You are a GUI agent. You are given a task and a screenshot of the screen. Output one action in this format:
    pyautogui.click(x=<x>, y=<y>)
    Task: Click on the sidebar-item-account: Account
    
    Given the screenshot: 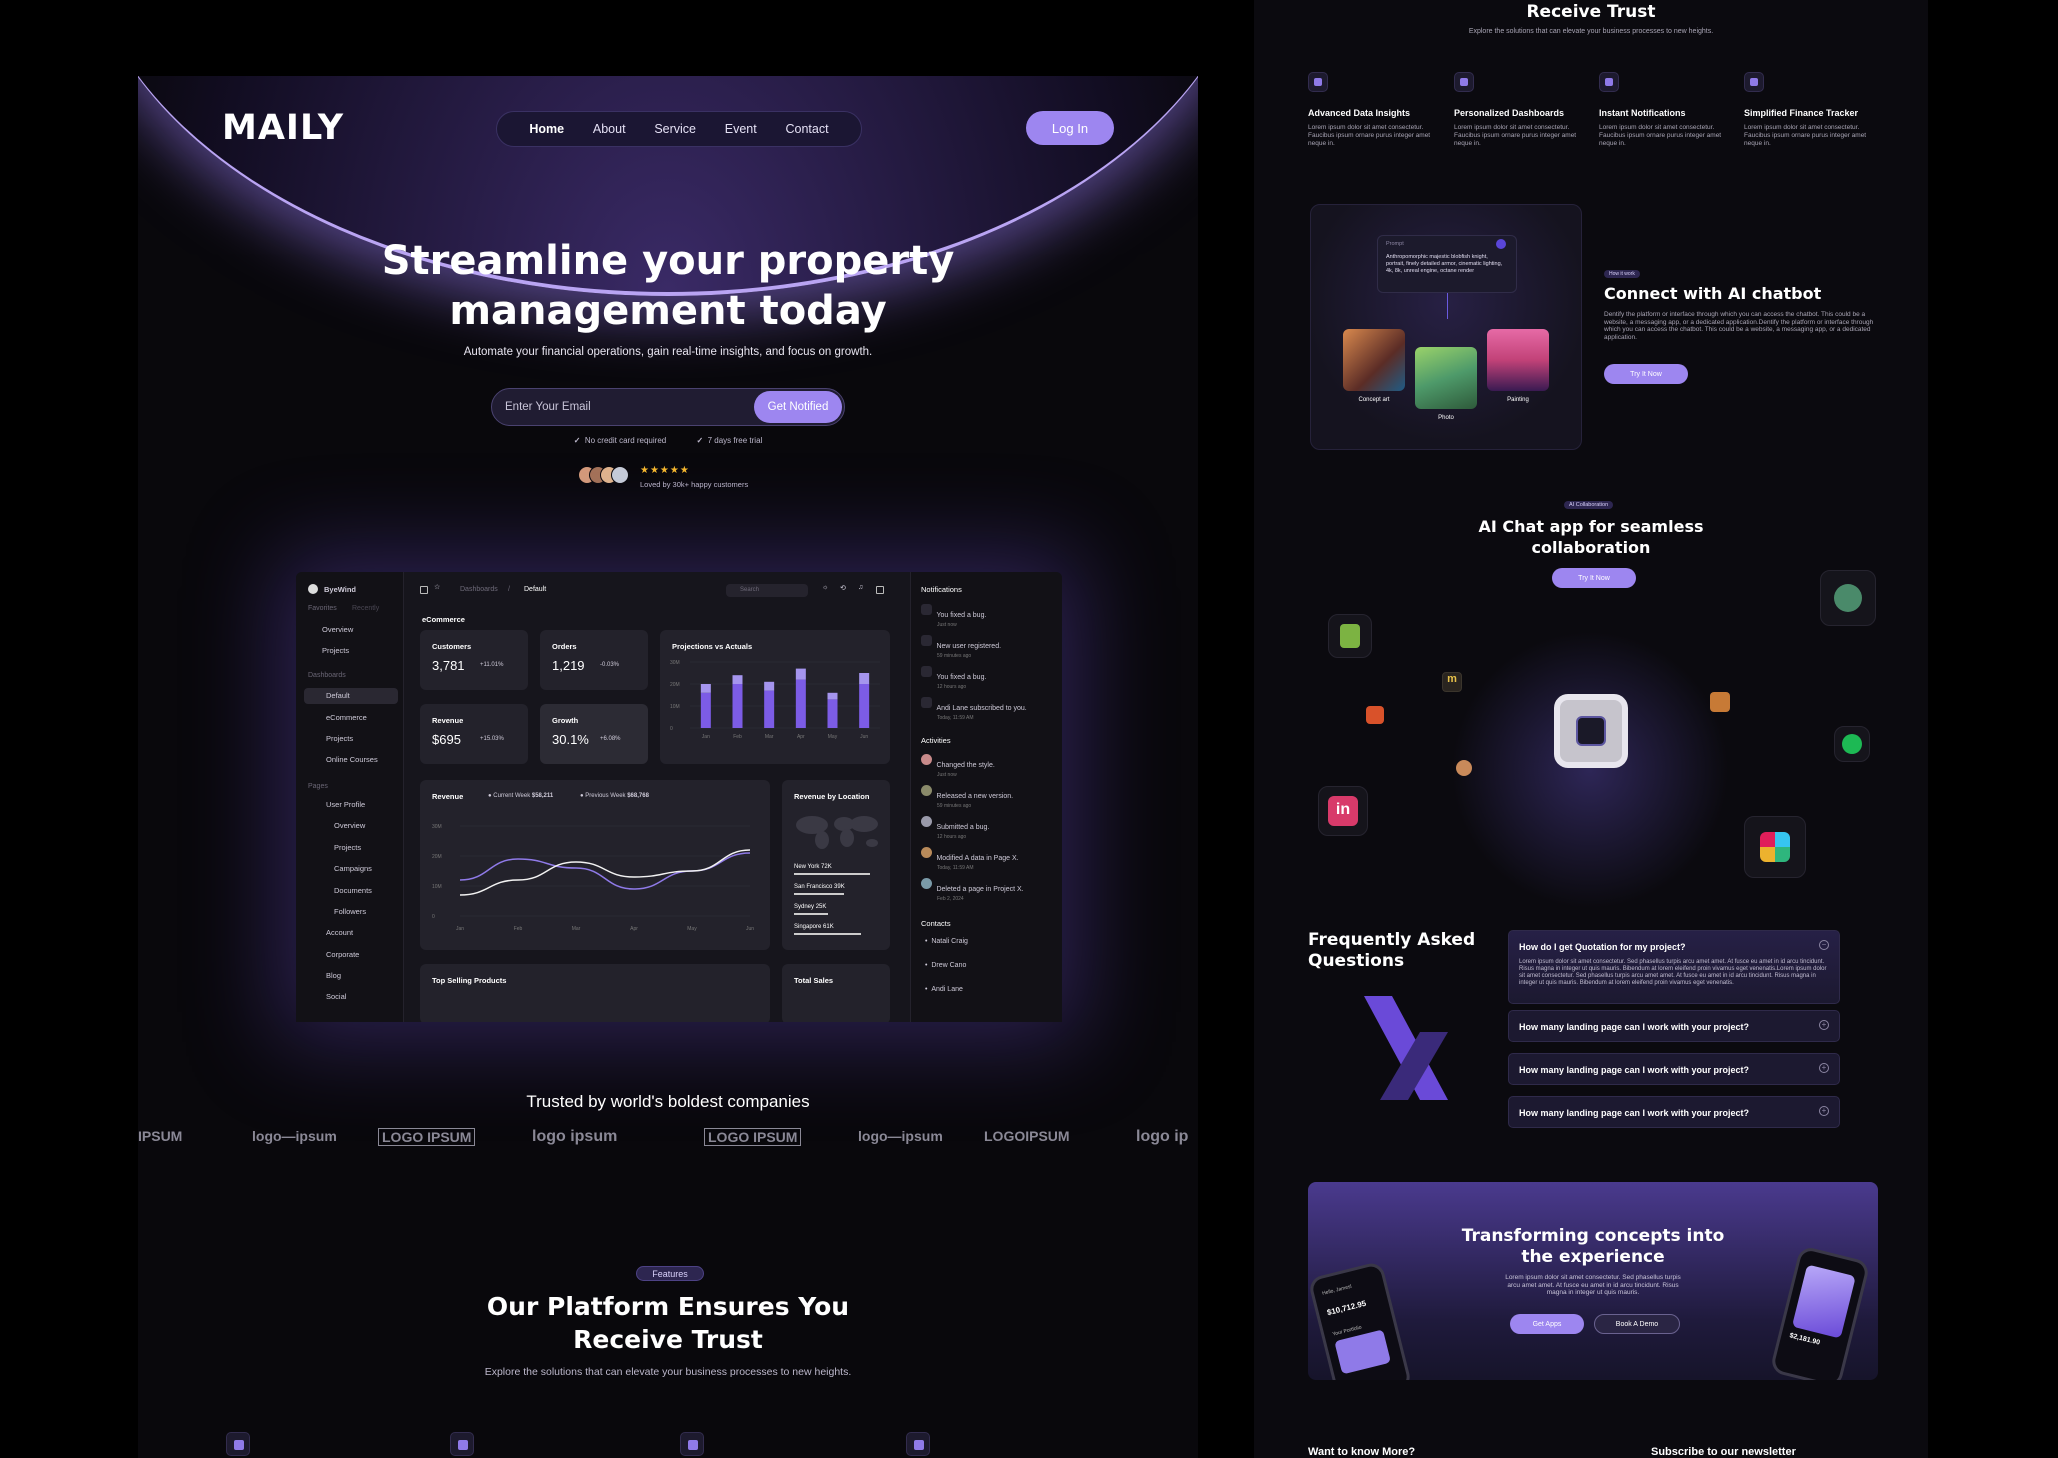 What is the action you would take?
    pyautogui.click(x=339, y=932)
    